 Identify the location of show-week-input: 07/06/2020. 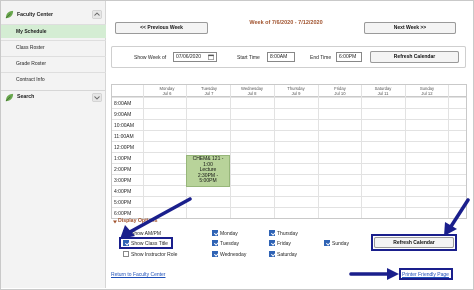
(195, 57).